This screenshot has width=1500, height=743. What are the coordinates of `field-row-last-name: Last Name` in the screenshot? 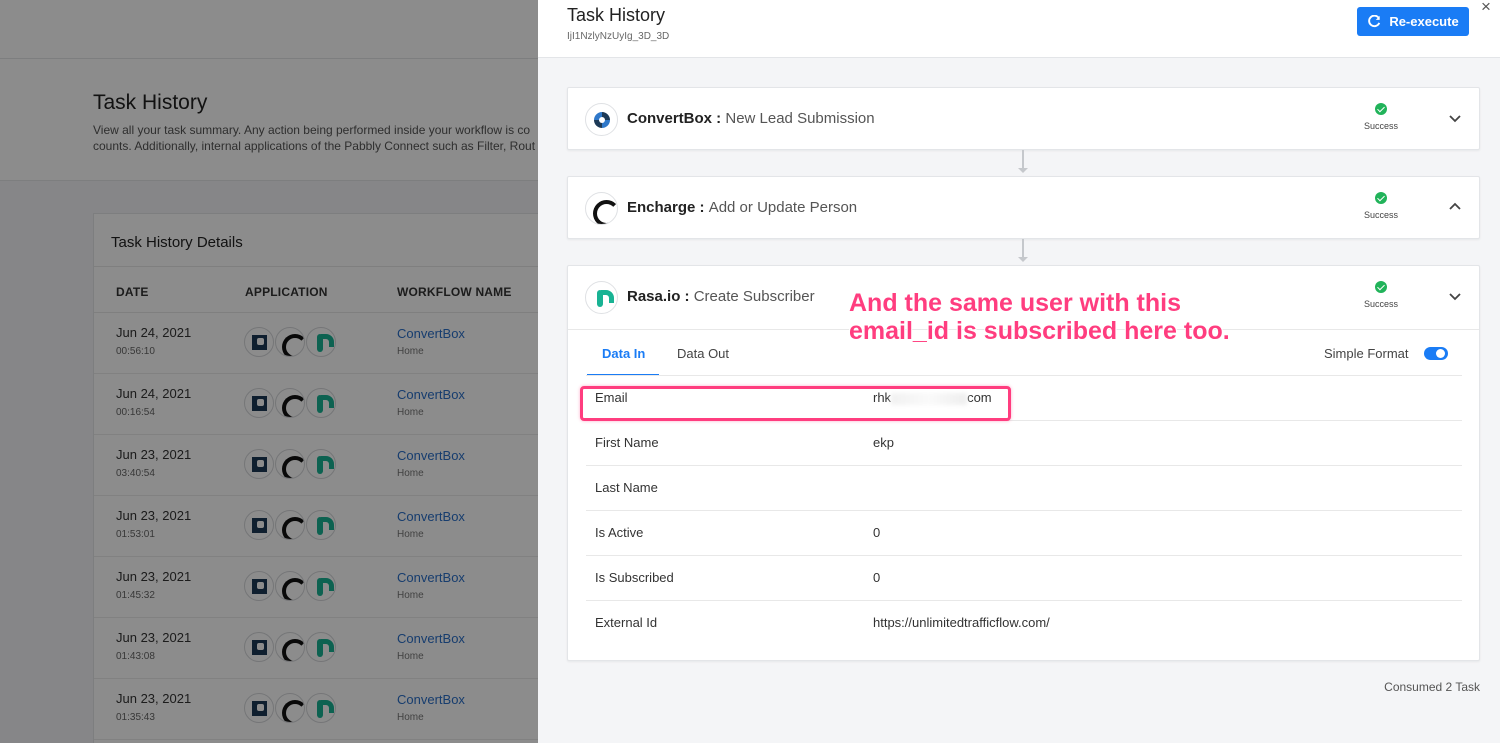 It's located at (1024, 487).